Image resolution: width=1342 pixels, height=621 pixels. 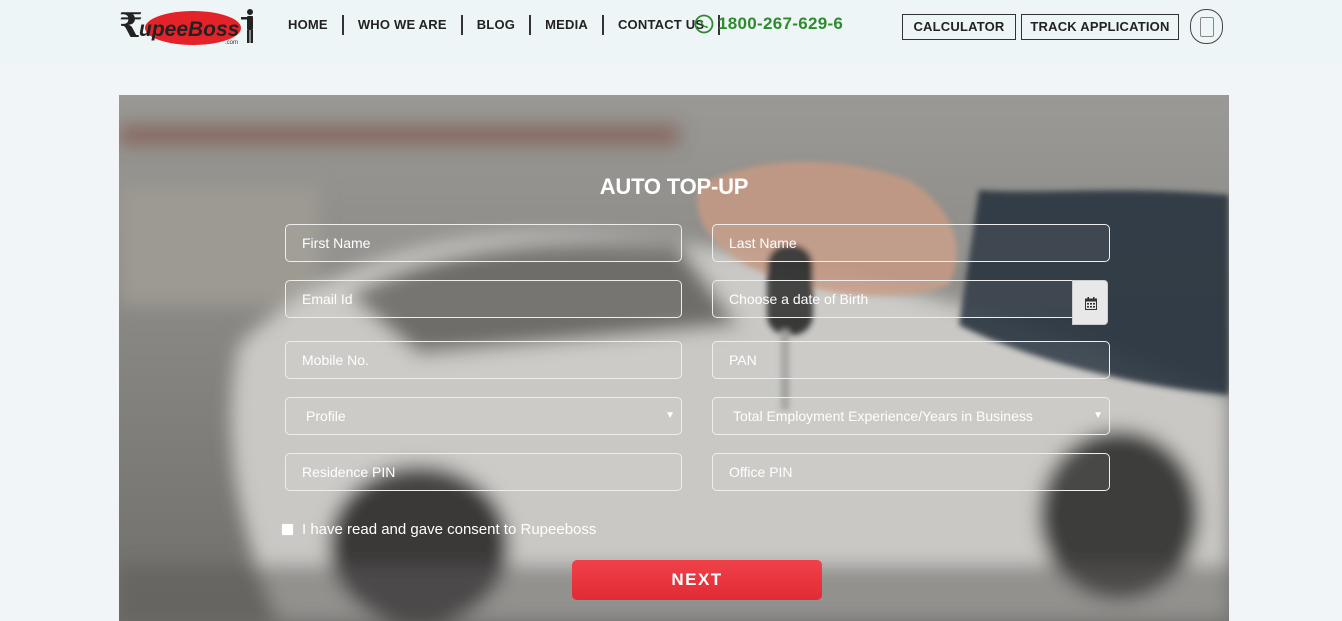 I want to click on nav-blog: BLOG, so click(x=497, y=25).